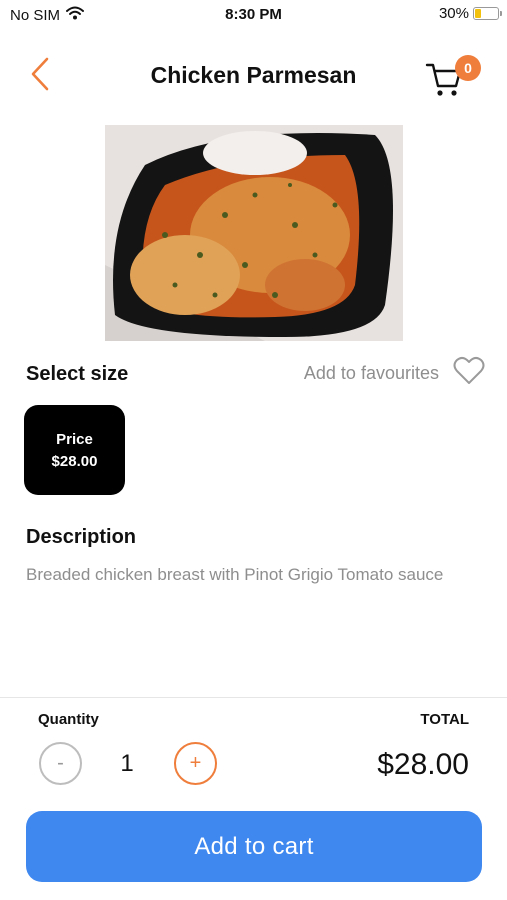 The width and height of the screenshot is (507, 900). What do you see at coordinates (444, 719) in the screenshot?
I see `total-label: TOTAL` at bounding box center [444, 719].